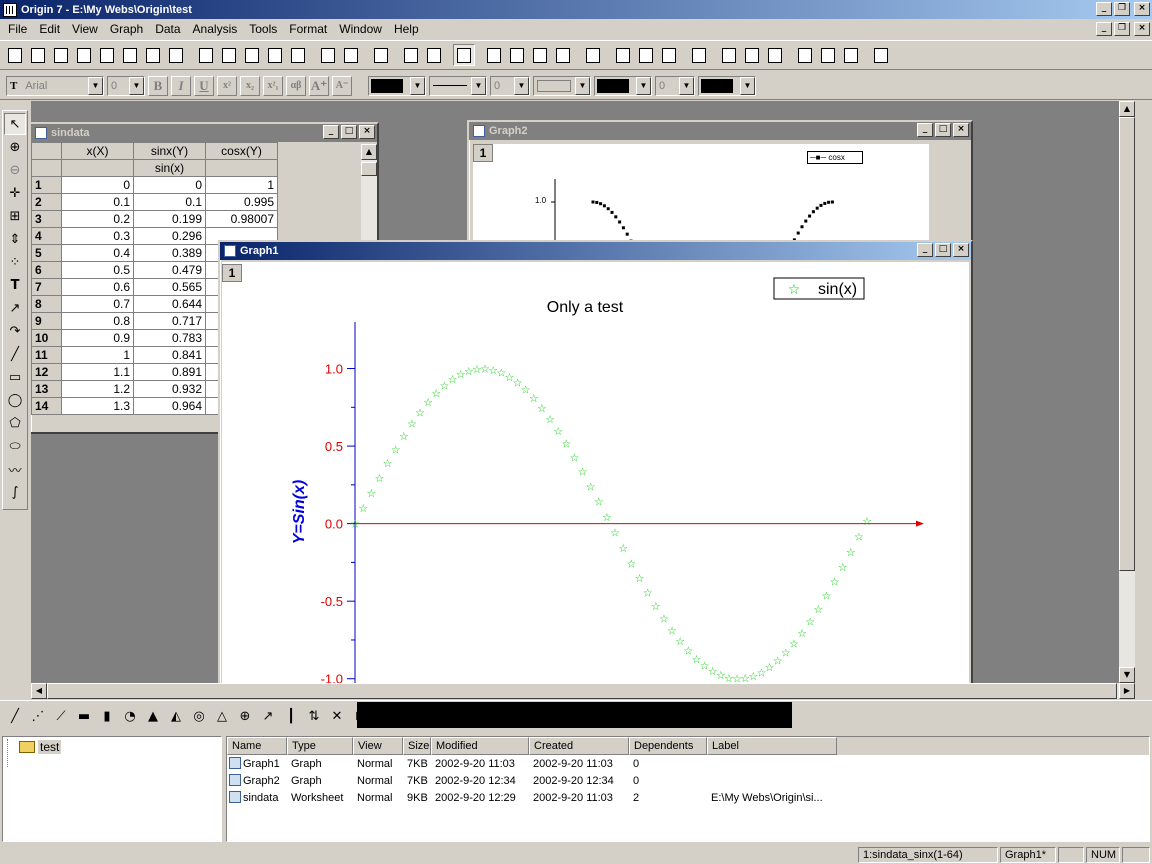 Image resolution: width=1152 pixels, height=864 pixels. What do you see at coordinates (46, 372) in the screenshot?
I see `row-header: 12` at bounding box center [46, 372].